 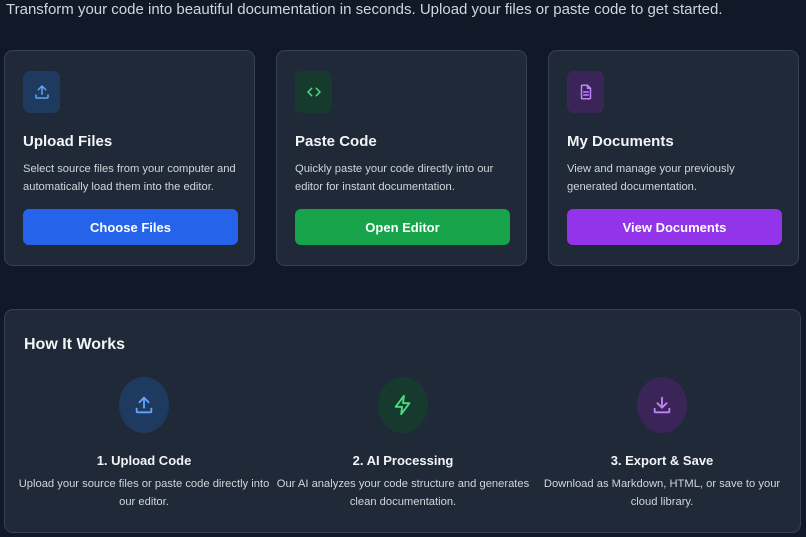 I want to click on lightning-icon, so click(x=403, y=405).